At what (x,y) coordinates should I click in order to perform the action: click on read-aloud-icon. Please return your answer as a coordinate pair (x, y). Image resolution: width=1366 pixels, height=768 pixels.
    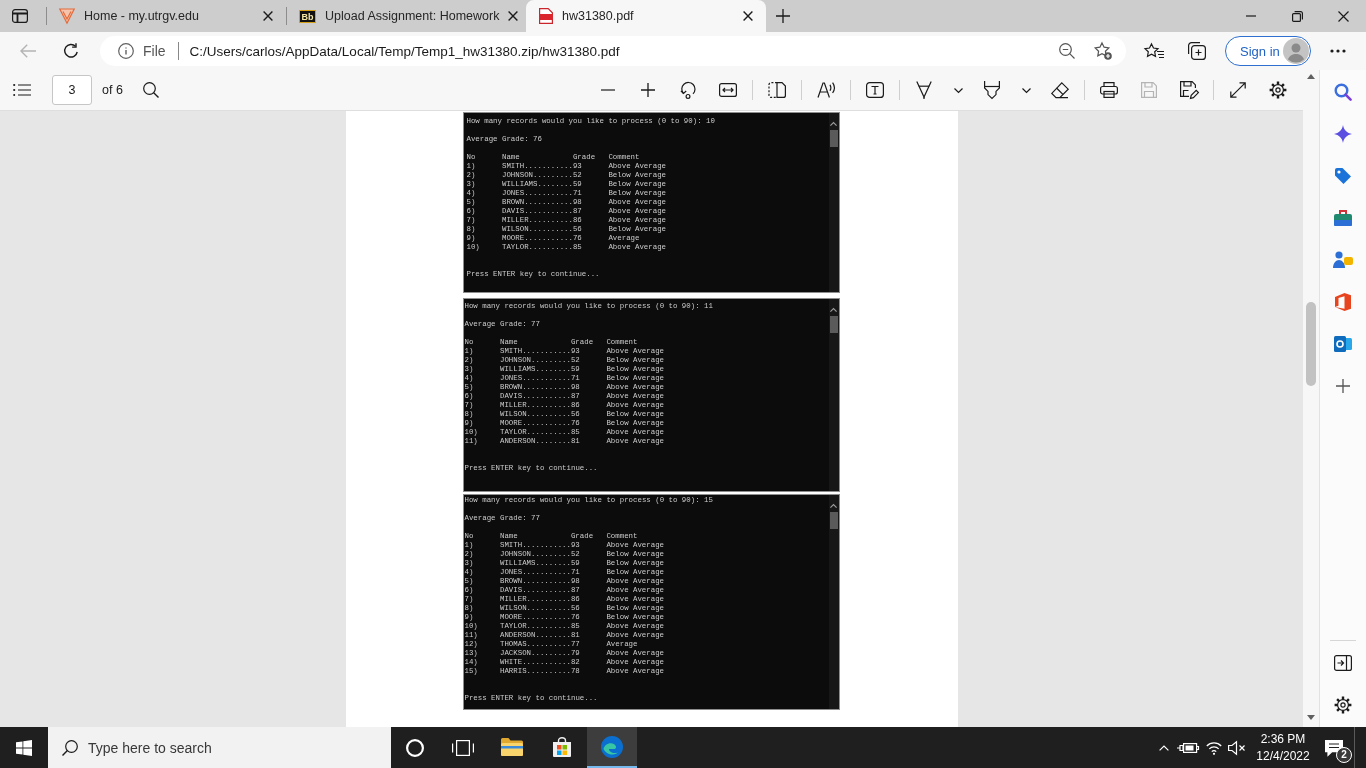
    Looking at the image, I should click on (826, 90).